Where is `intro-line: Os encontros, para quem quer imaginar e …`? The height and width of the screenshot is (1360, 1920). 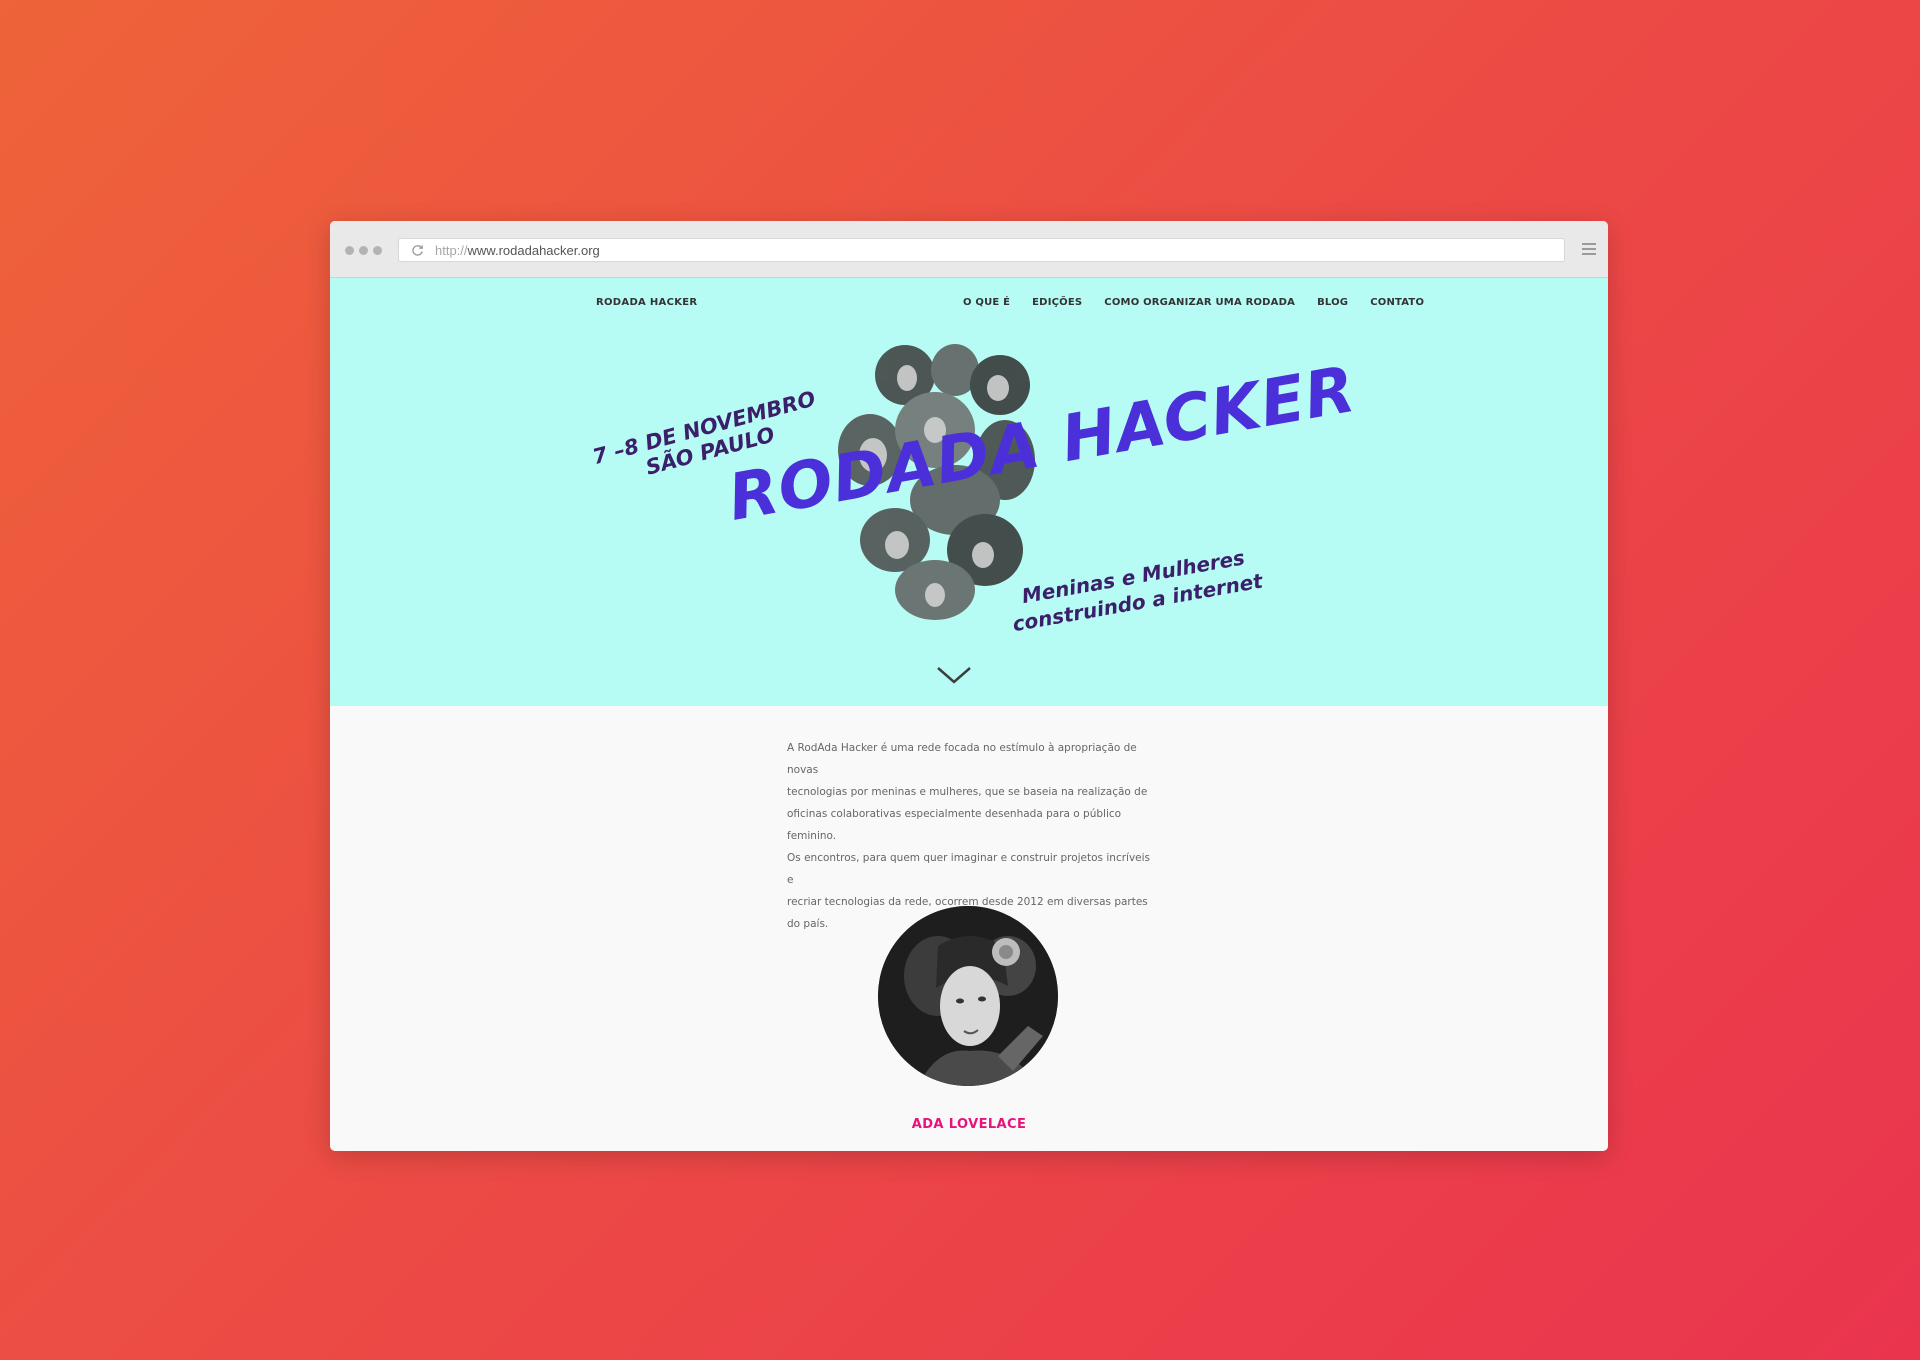 intro-line: Os encontros, para quem quer imaginar e … is located at coordinates (969, 869).